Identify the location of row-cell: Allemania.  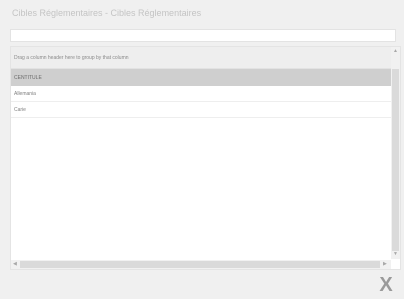
(25, 94).